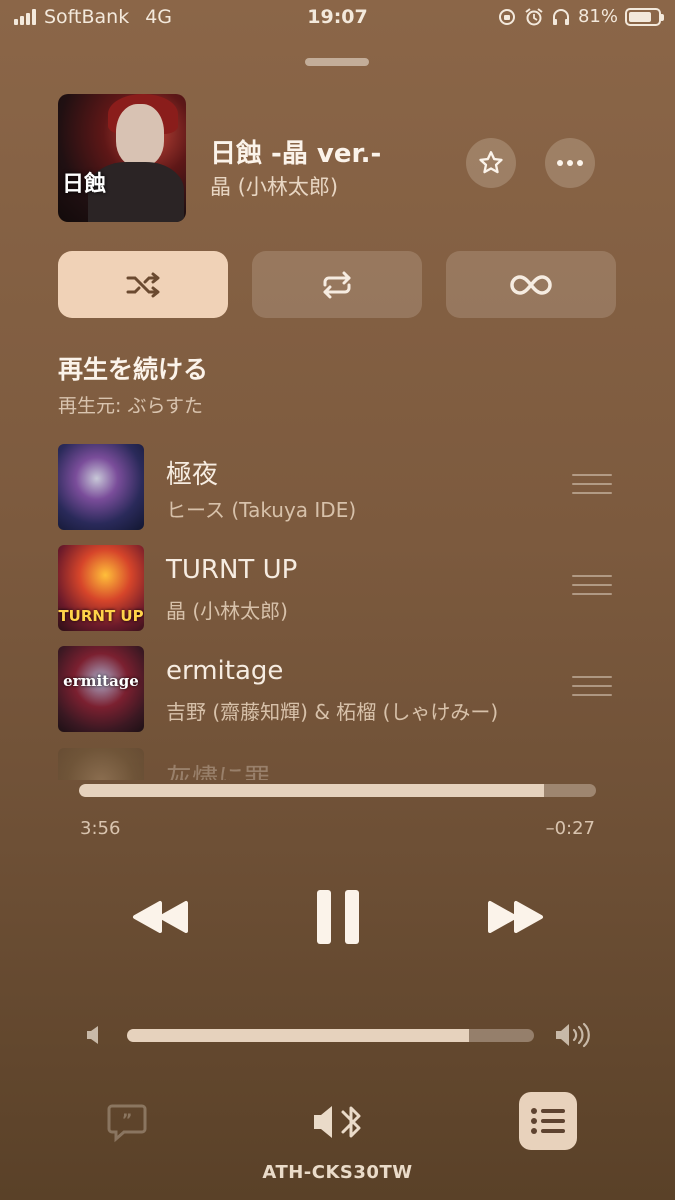 This screenshot has height=1200, width=675. I want to click on next-track-button, so click(515, 917).